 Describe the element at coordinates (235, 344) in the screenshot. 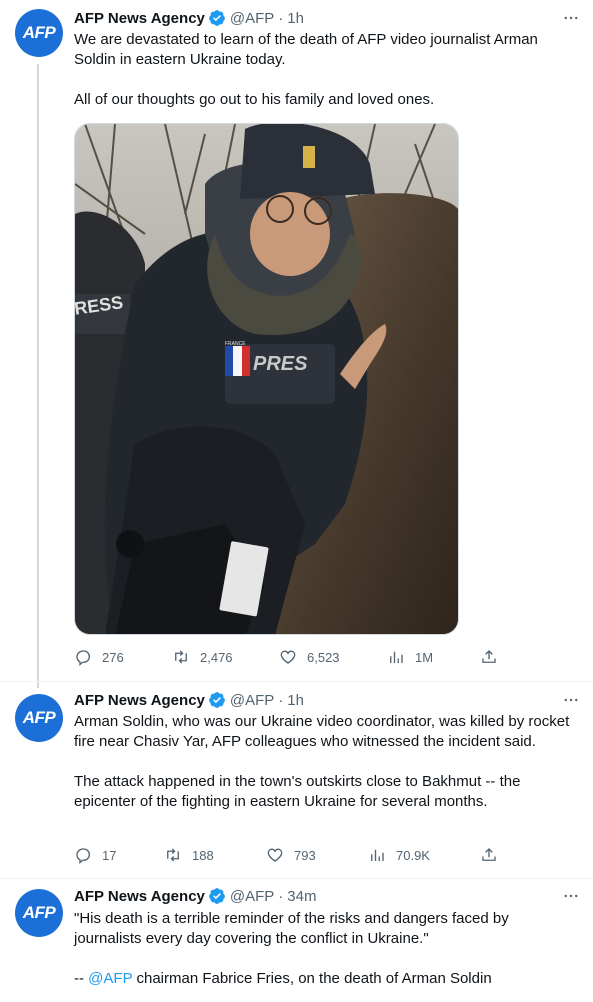

I see `flag-label: FRANCE` at that location.